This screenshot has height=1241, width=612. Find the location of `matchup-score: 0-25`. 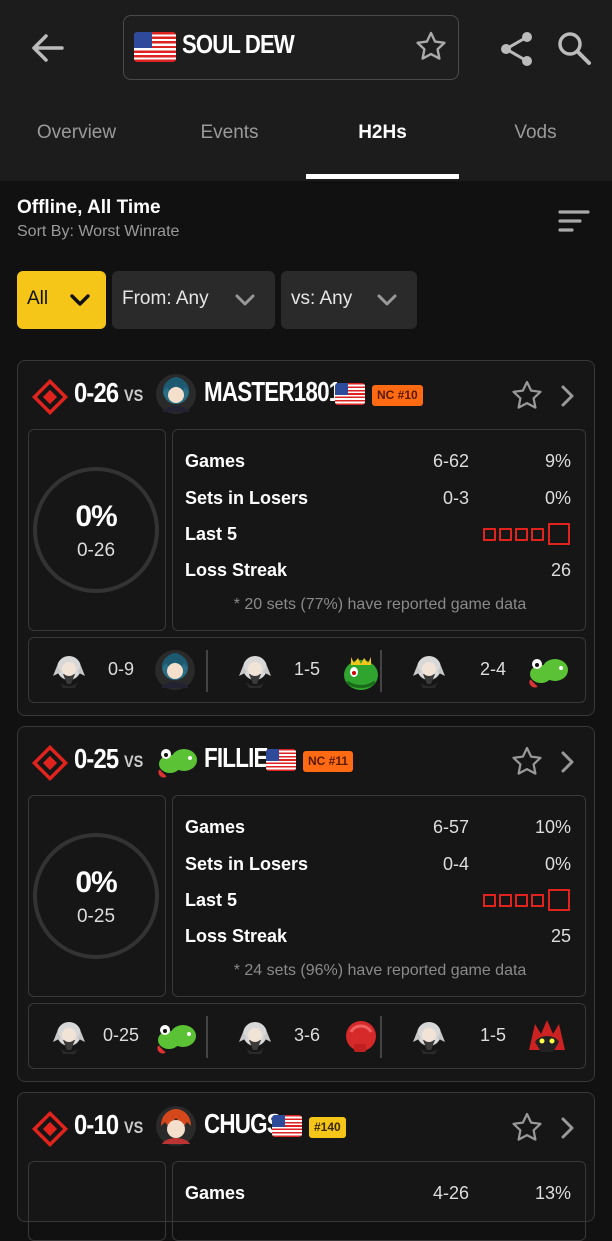

matchup-score: 0-25 is located at coordinates (121, 1035).